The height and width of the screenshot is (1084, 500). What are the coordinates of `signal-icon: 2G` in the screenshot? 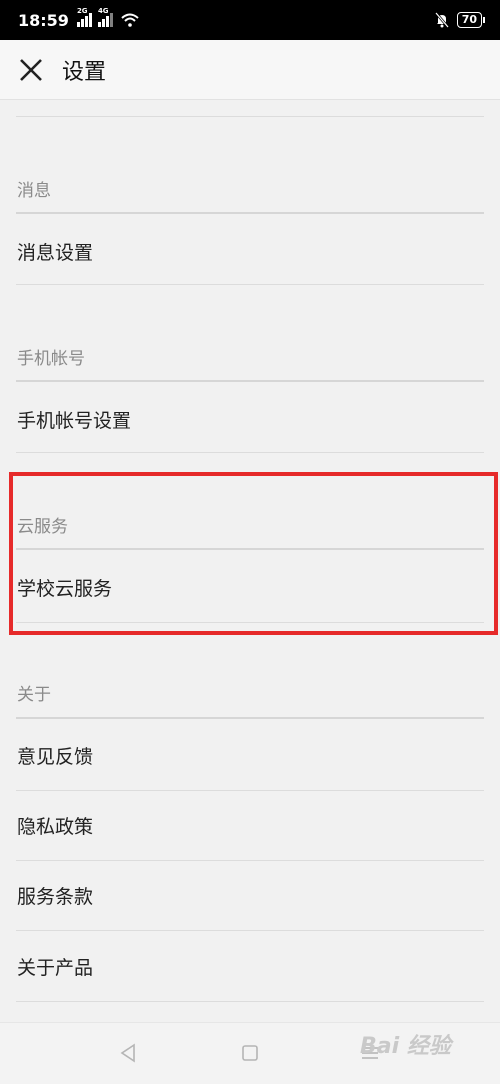 It's located at (84, 17).